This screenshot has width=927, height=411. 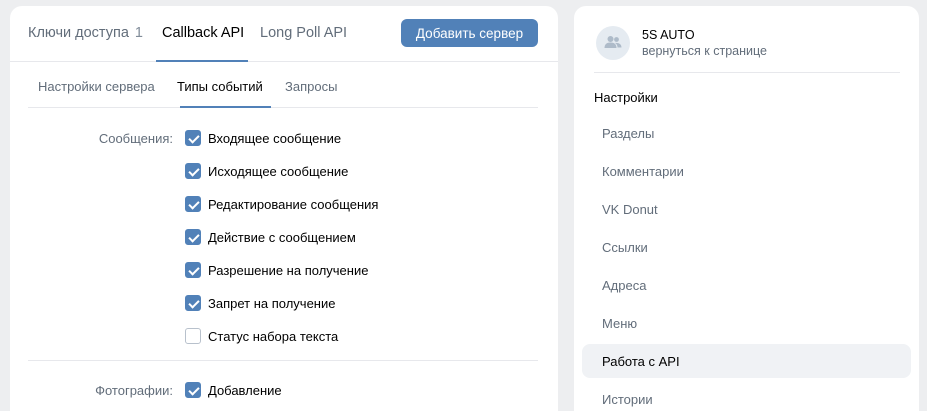 I want to click on add-server-button: Добавить сервер, so click(x=469, y=33).